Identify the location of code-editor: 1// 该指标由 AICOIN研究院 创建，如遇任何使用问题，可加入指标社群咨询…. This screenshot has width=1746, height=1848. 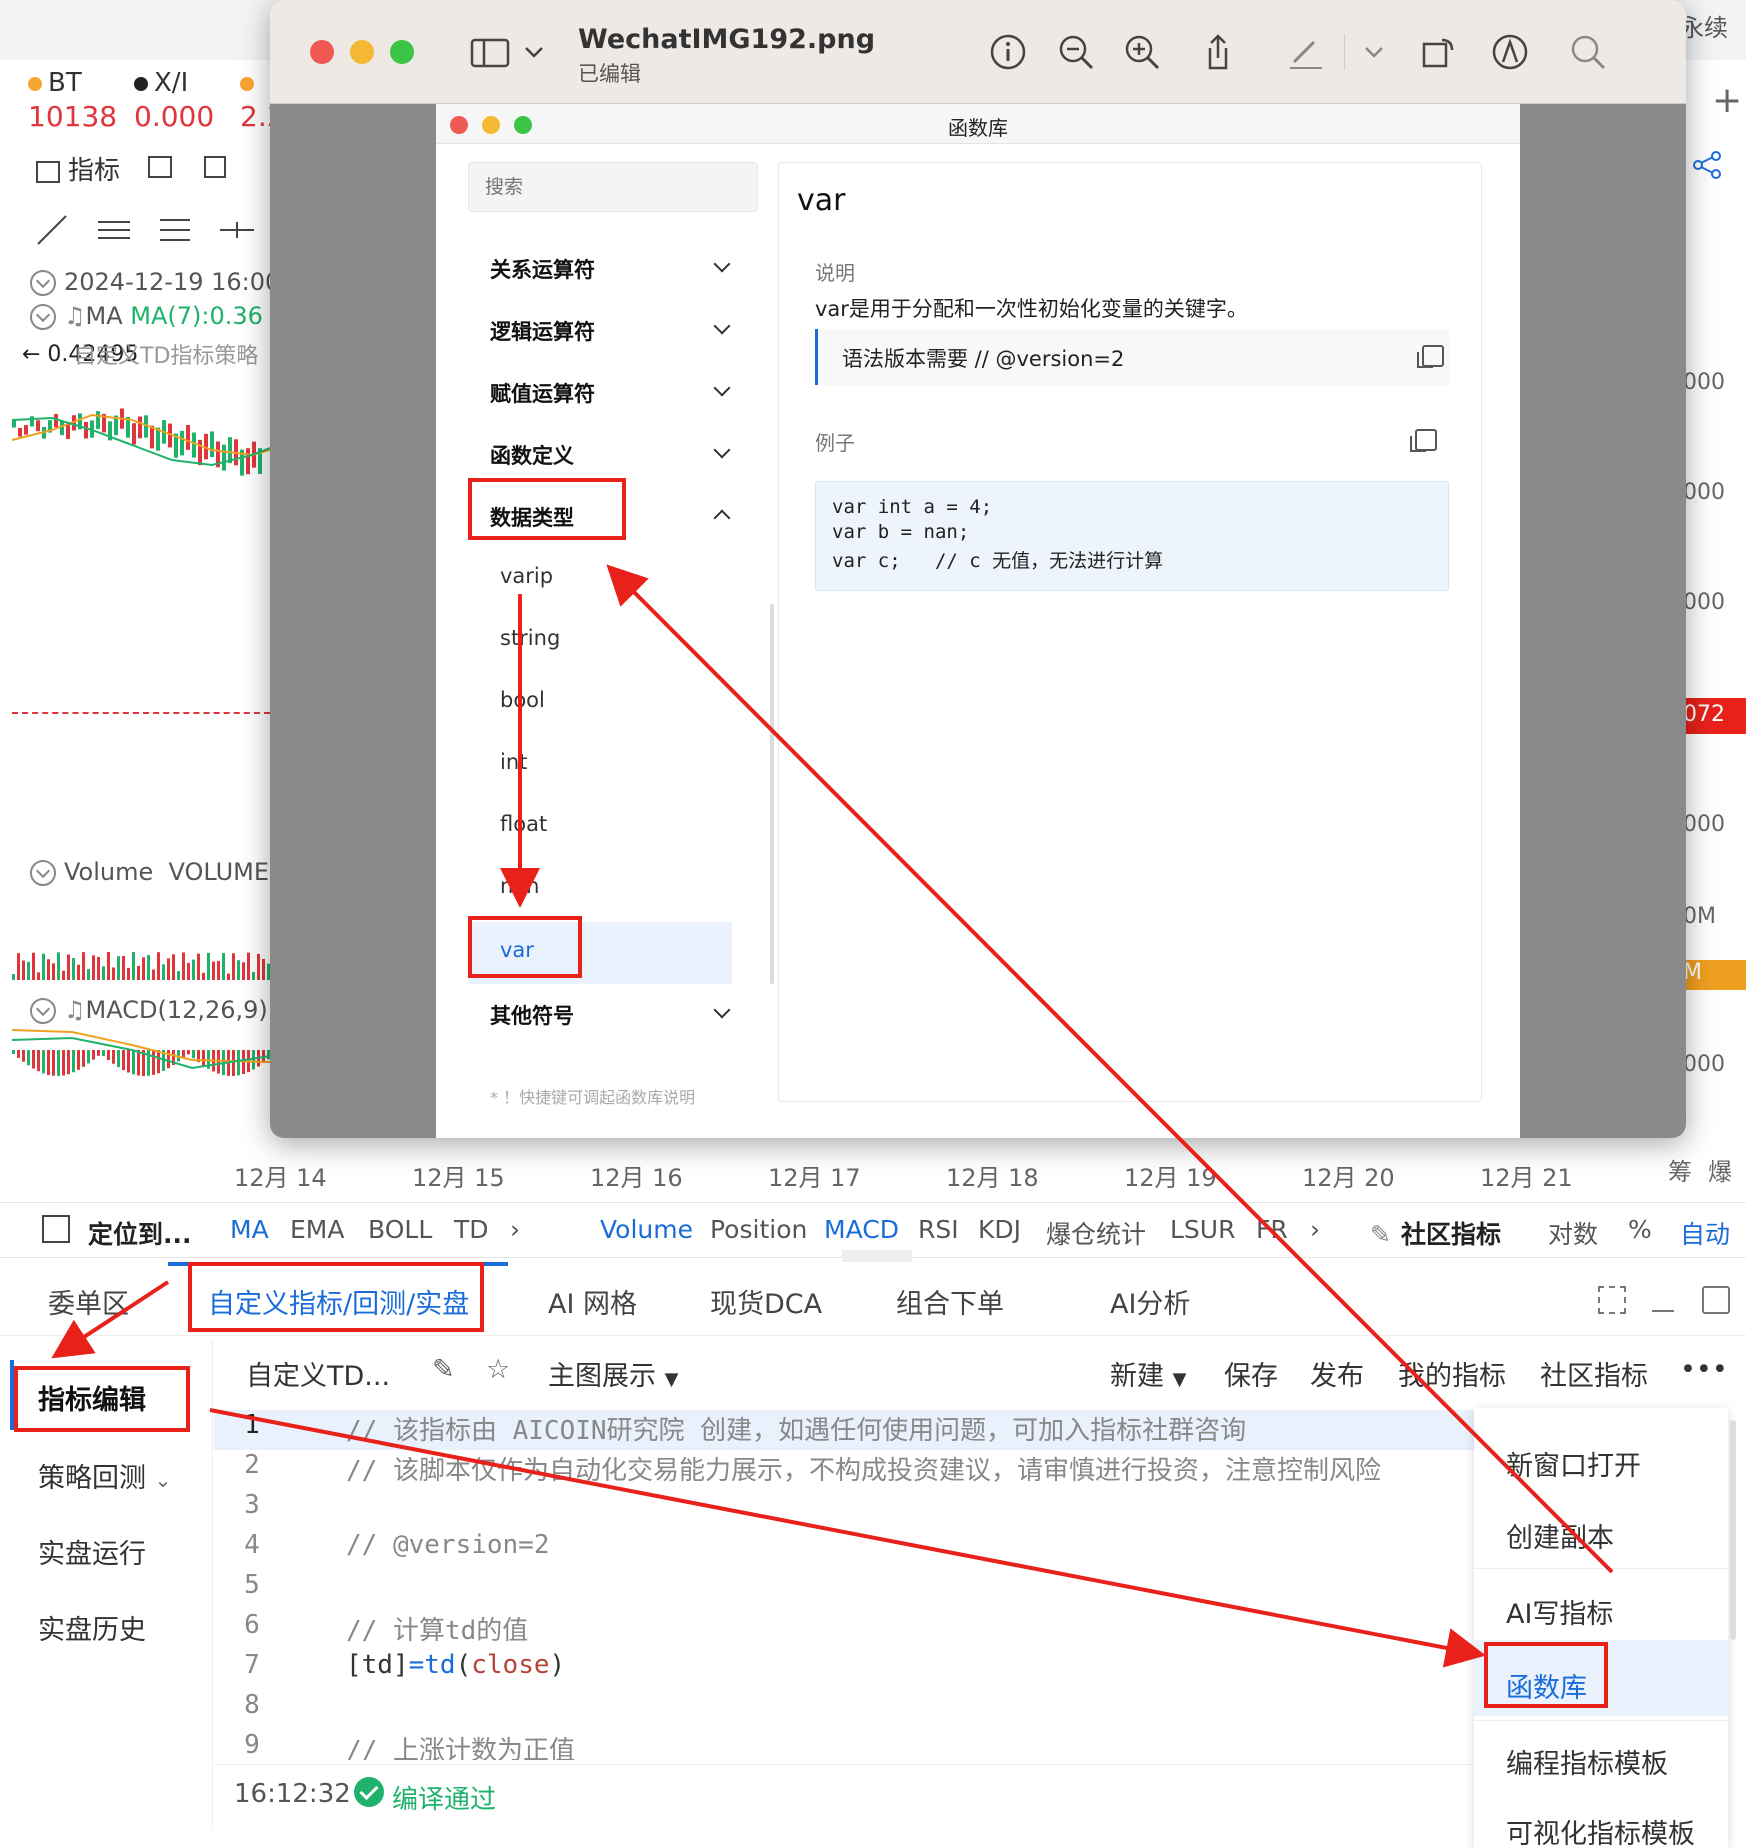
(844, 1585).